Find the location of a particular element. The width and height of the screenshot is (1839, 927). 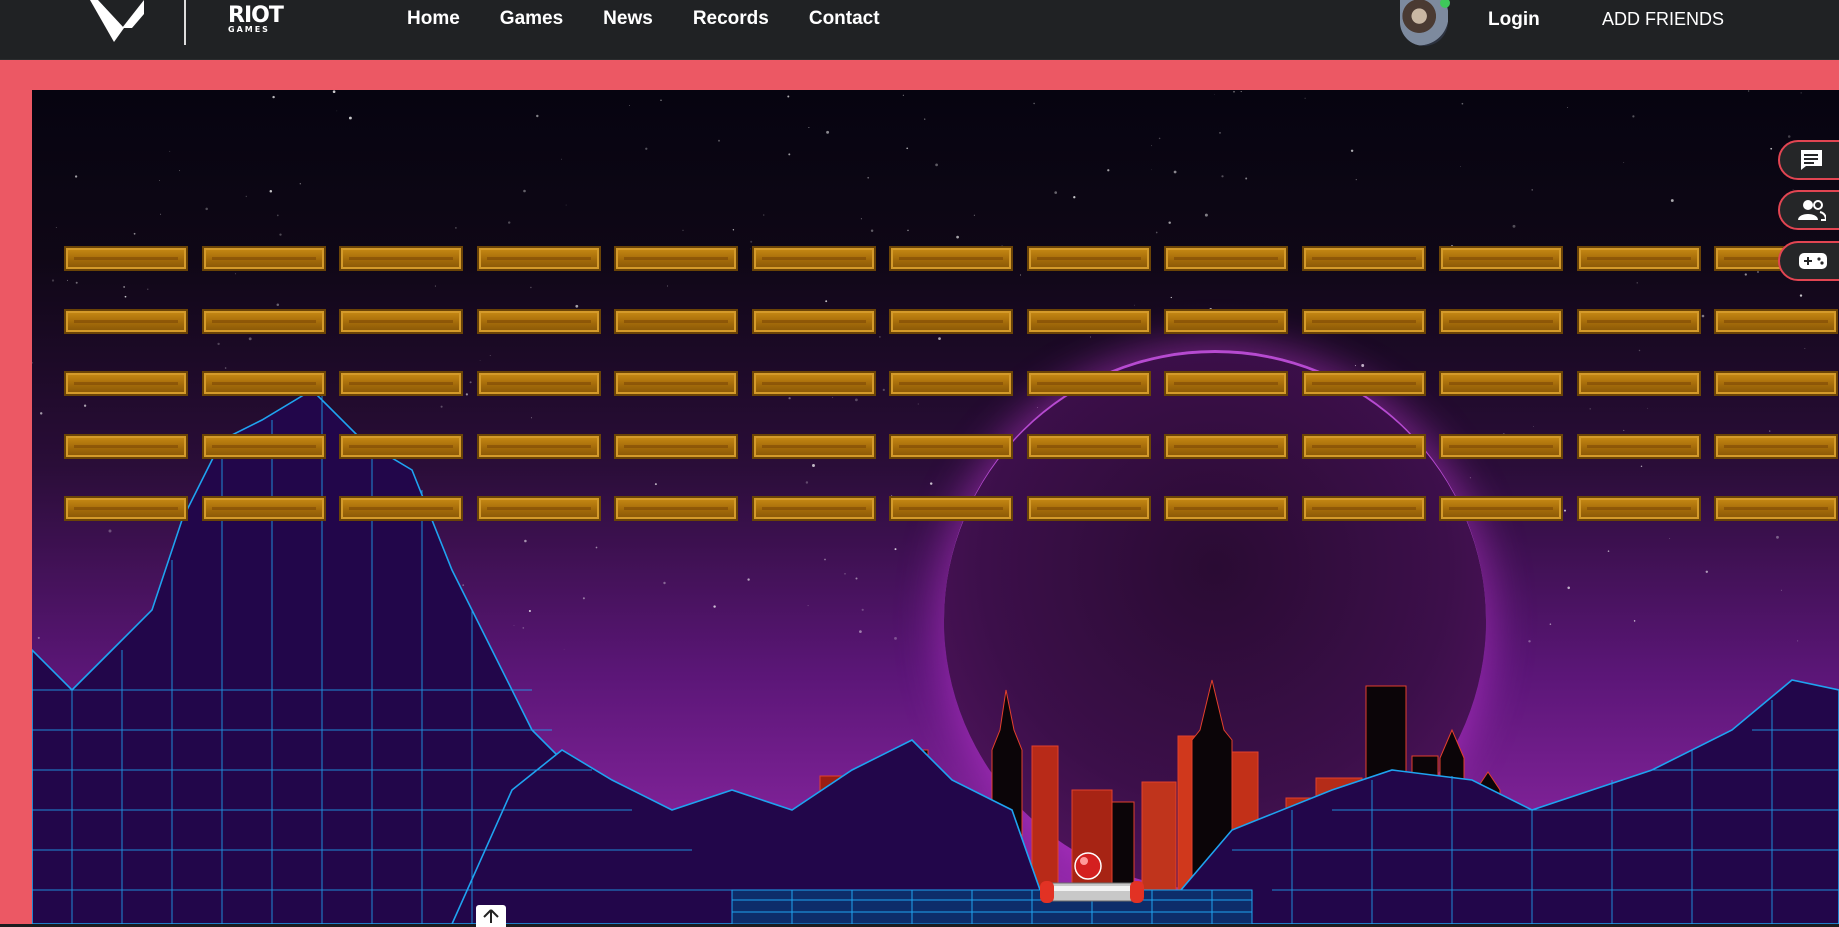

add-friends-link: ADD FRIENDS is located at coordinates (1663, 19).